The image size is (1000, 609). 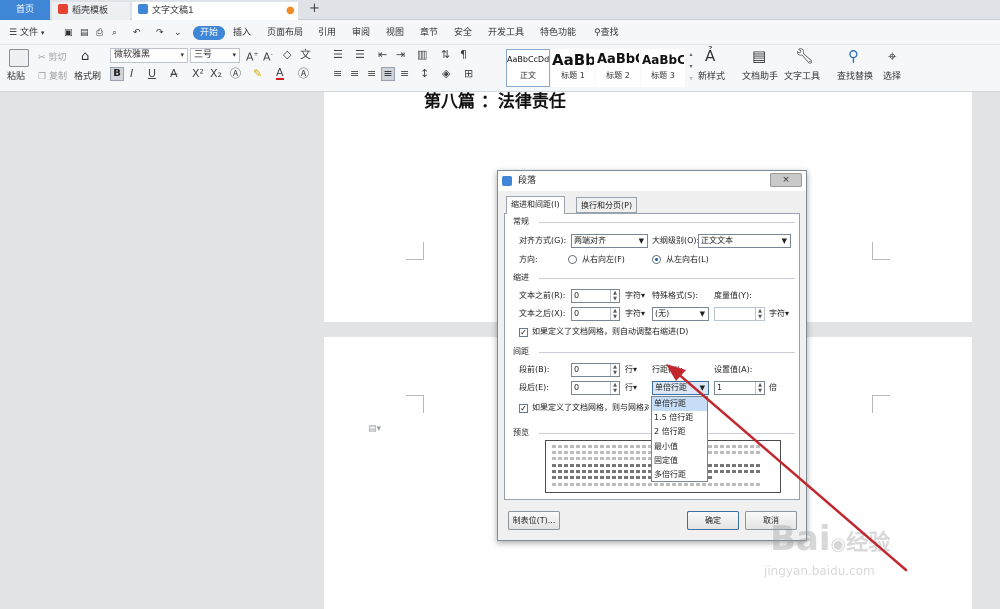 I want to click on style-heading-3: AaBbC 标题 3, so click(x=663, y=68).